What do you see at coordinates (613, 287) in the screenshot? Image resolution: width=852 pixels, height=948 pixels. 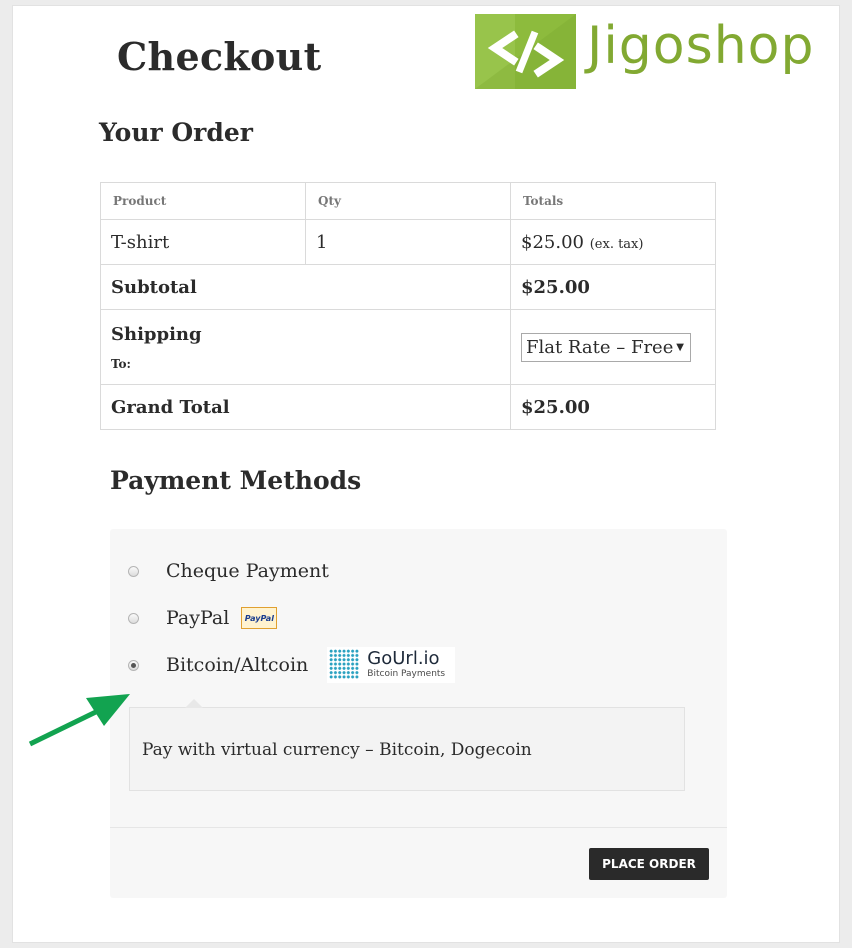 I see `subtotal-value: $25.00` at bounding box center [613, 287].